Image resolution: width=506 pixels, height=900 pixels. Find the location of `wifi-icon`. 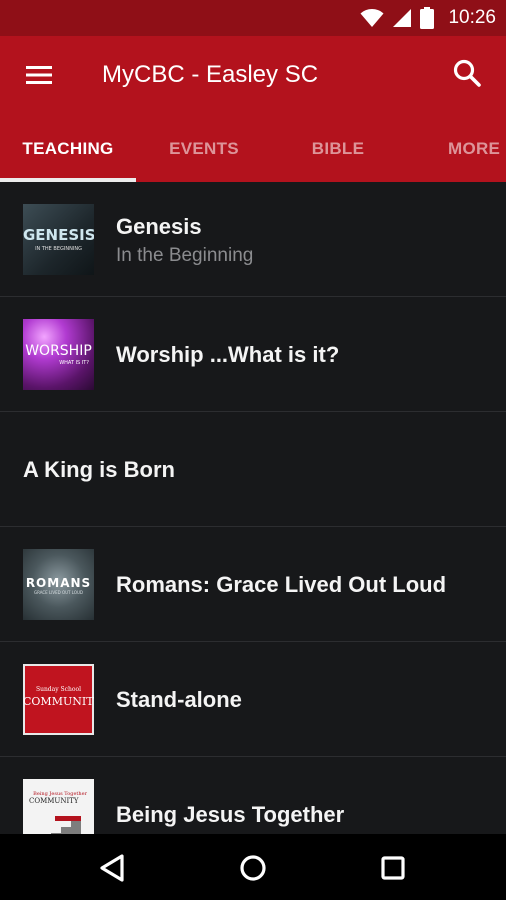

wifi-icon is located at coordinates (372, 18).